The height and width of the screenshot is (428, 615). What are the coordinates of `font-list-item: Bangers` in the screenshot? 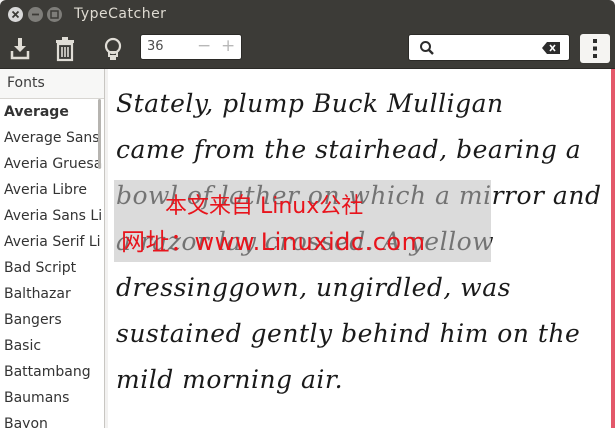 It's located at (52, 320).